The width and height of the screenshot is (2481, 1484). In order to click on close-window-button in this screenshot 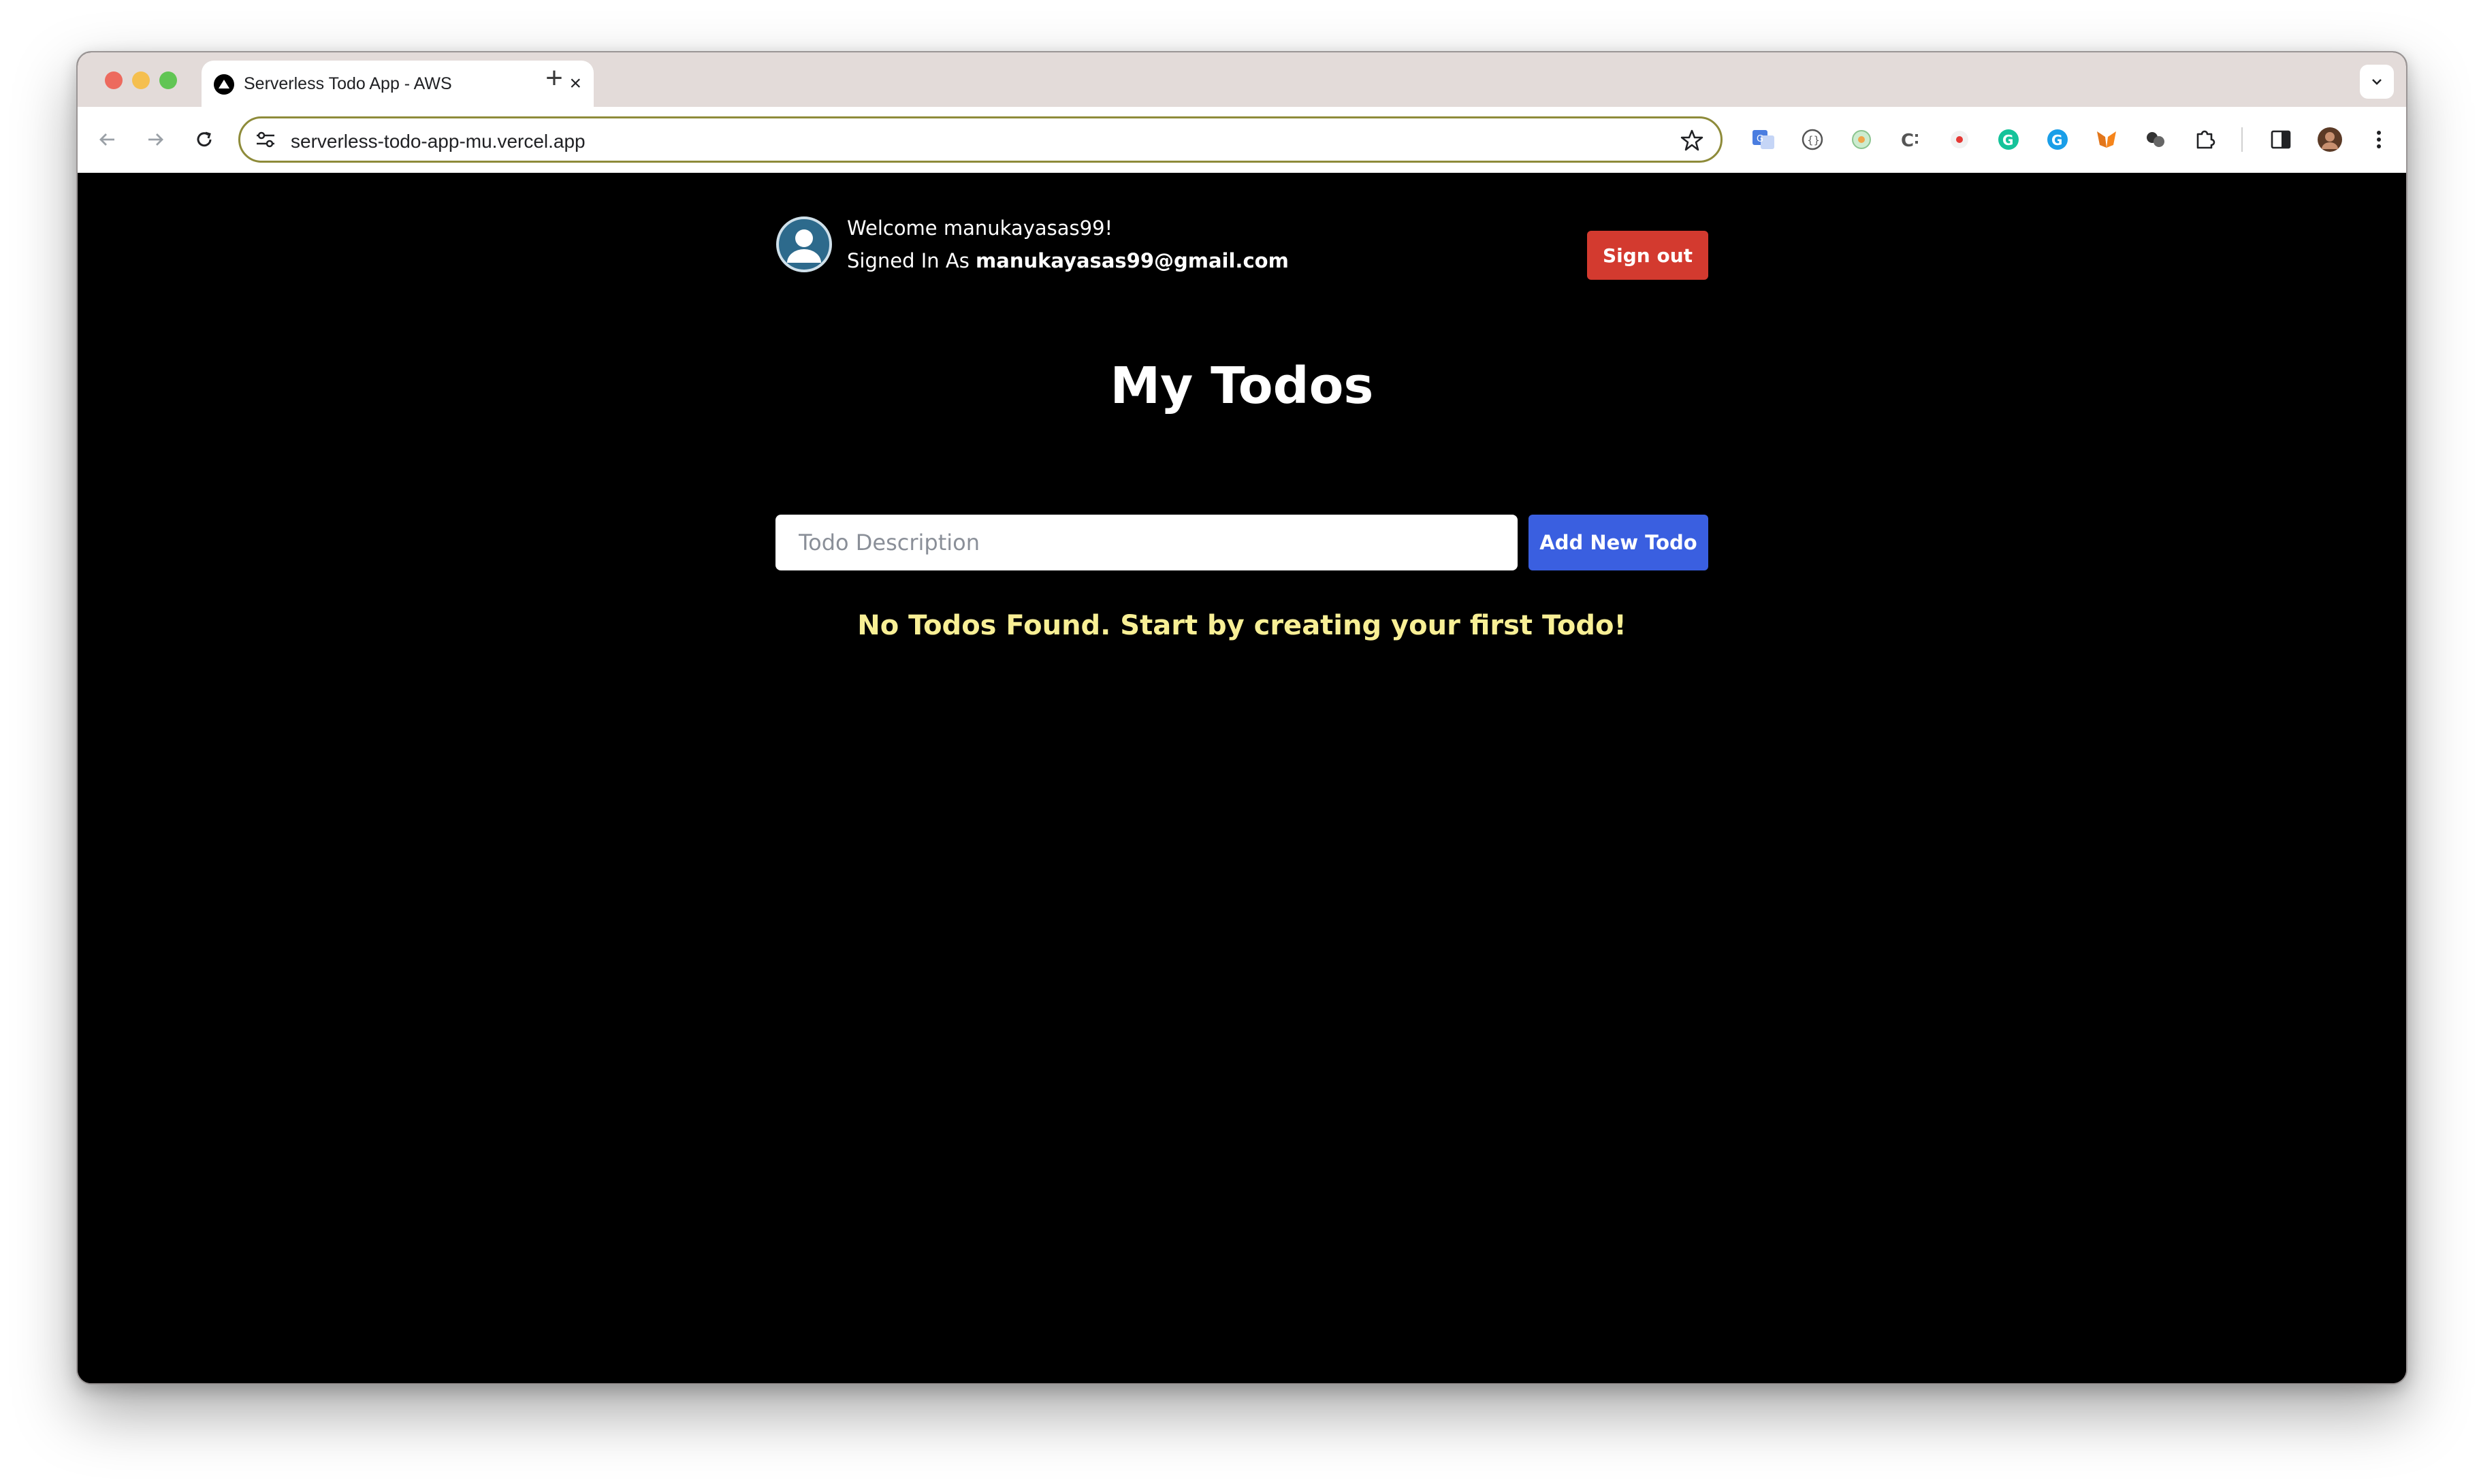, I will do `click(114, 80)`.